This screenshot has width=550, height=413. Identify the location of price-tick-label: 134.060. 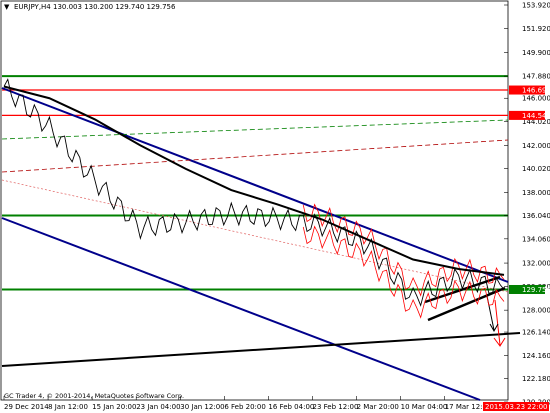
(536, 239).